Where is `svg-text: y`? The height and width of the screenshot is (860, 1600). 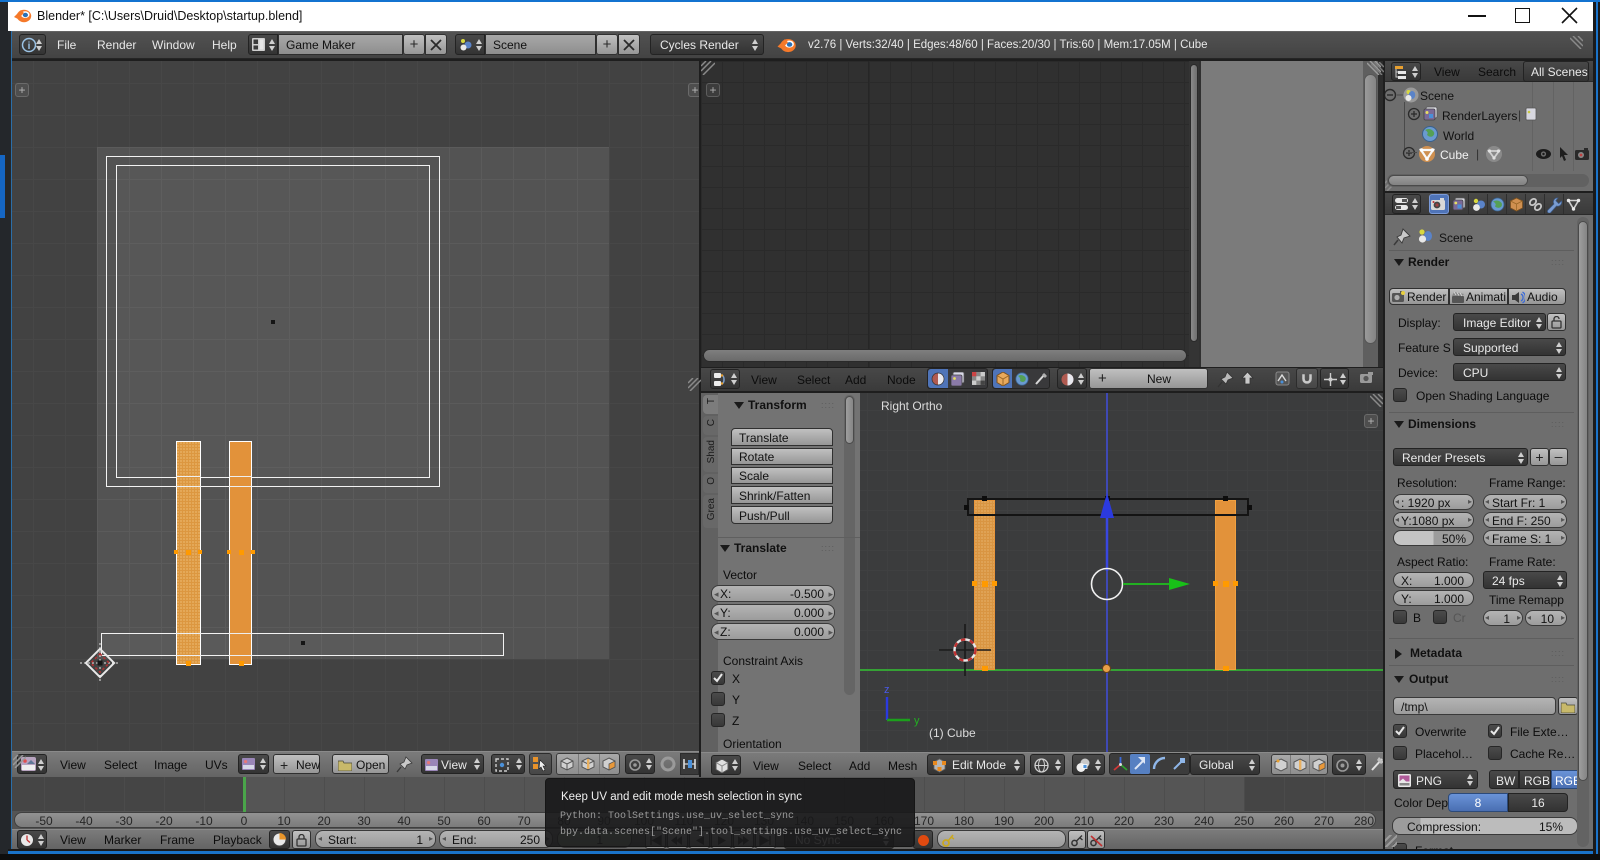 svg-text: y is located at coordinates (917, 721).